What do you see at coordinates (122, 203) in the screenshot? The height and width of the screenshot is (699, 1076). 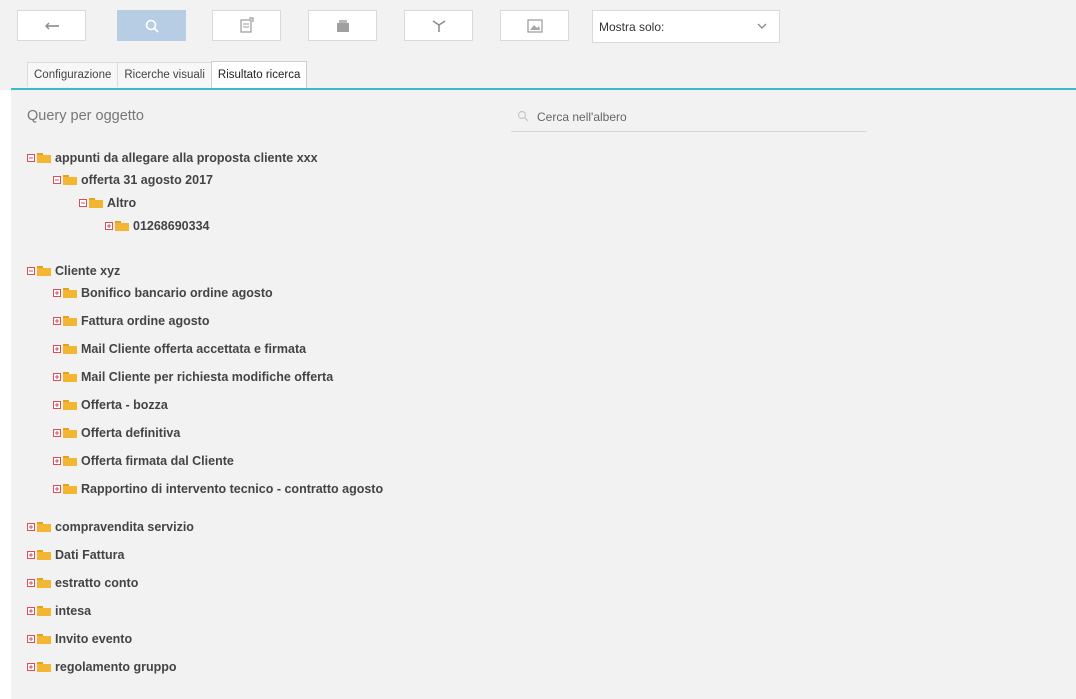 I see `tree-node-label: Altro` at bounding box center [122, 203].